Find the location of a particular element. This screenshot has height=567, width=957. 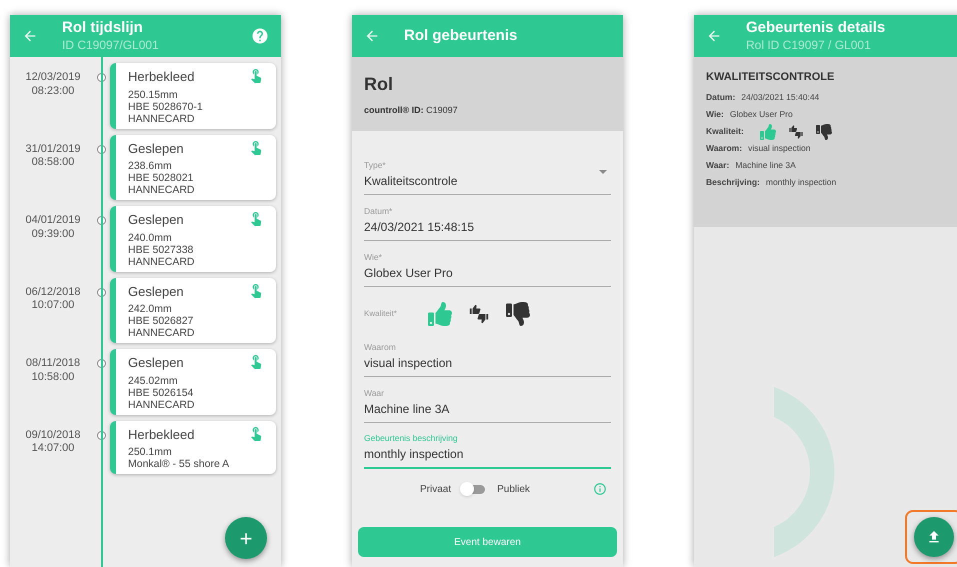

event-time: 14:07:00 is located at coordinates (53, 449).